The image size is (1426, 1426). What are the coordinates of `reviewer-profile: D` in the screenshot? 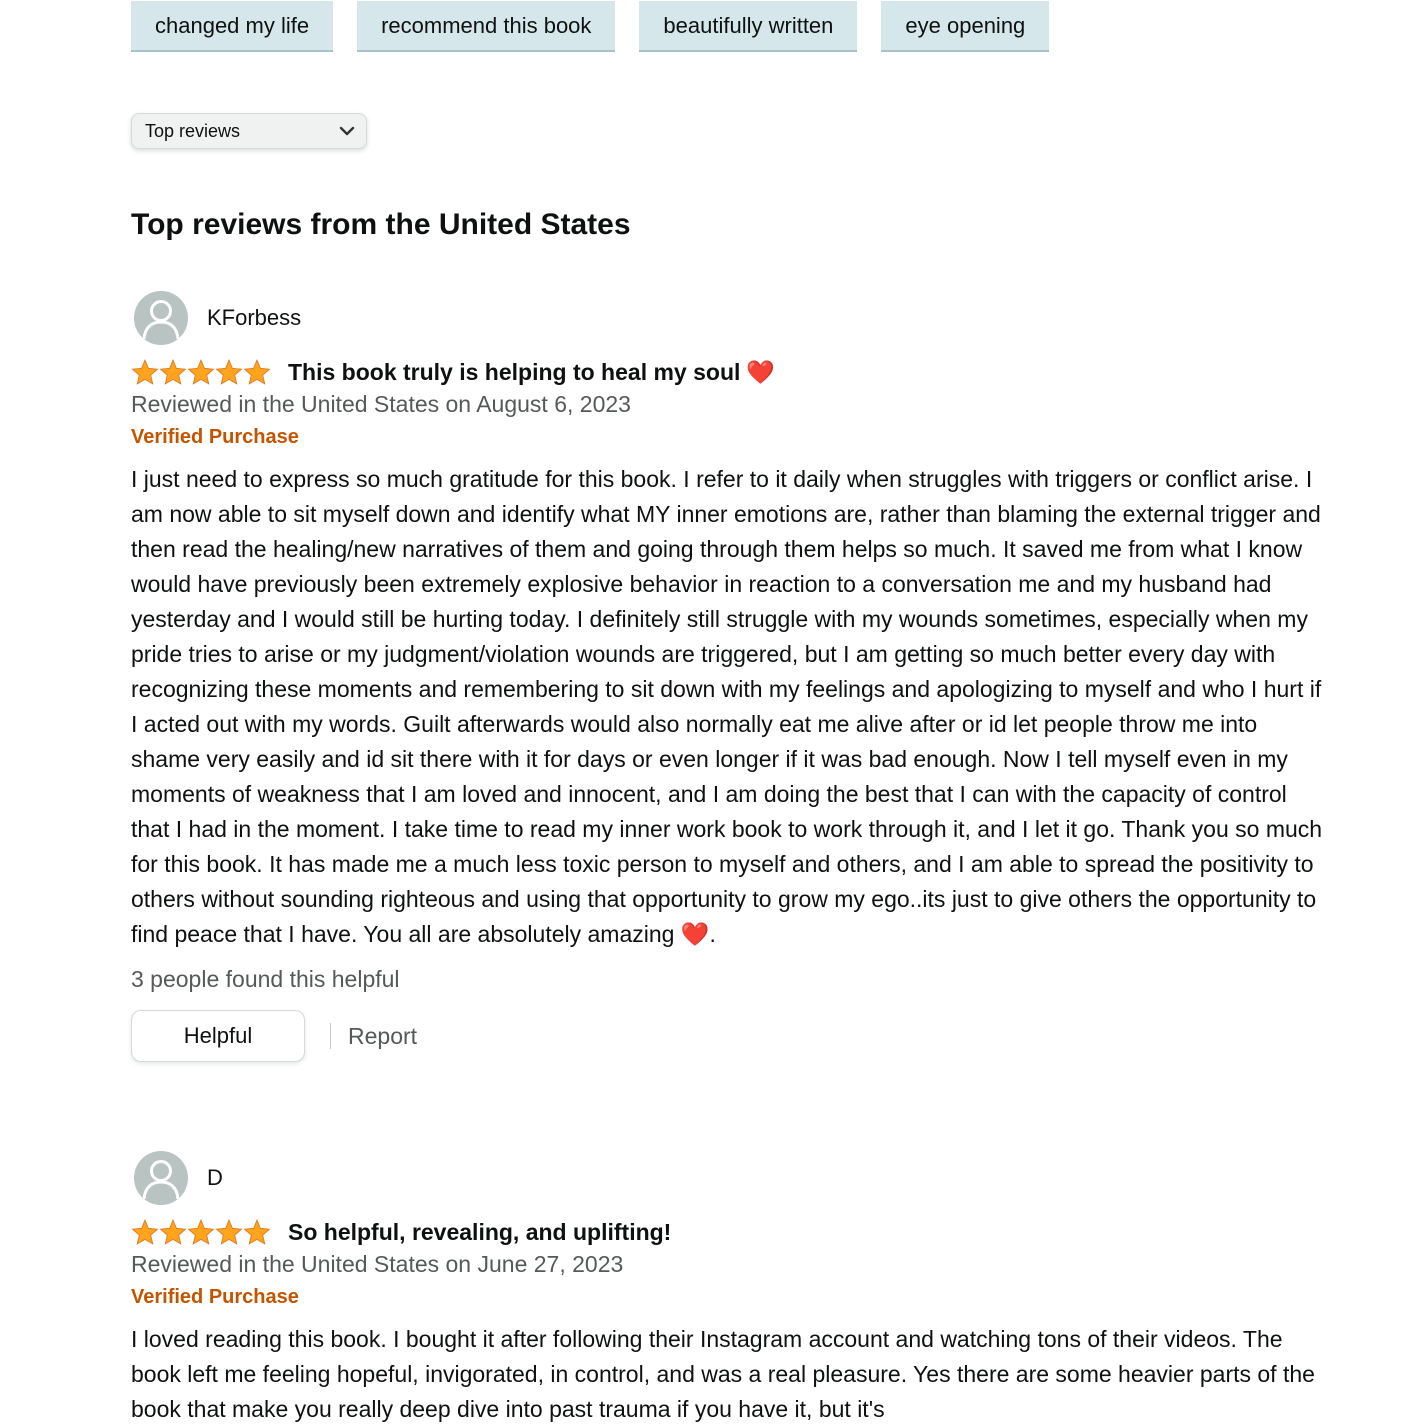 It's located at (731, 1178).